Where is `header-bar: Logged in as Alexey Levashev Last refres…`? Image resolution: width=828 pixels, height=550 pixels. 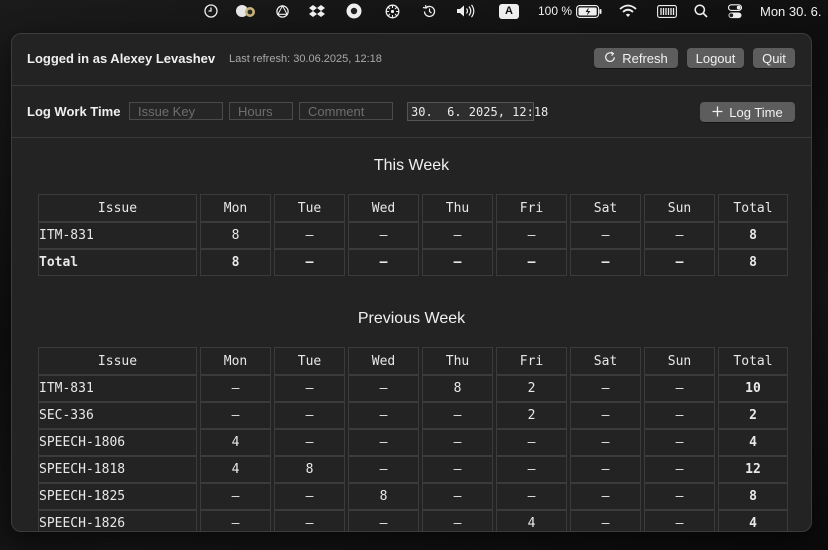
header-bar: Logged in as Alexey Levashev Last refres… is located at coordinates (411, 60).